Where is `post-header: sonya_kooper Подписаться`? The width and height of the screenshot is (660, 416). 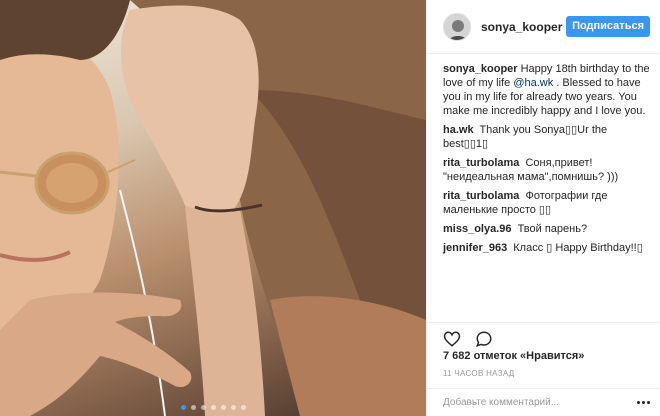
post-header: sonya_kooper Подписаться is located at coordinates (543, 27).